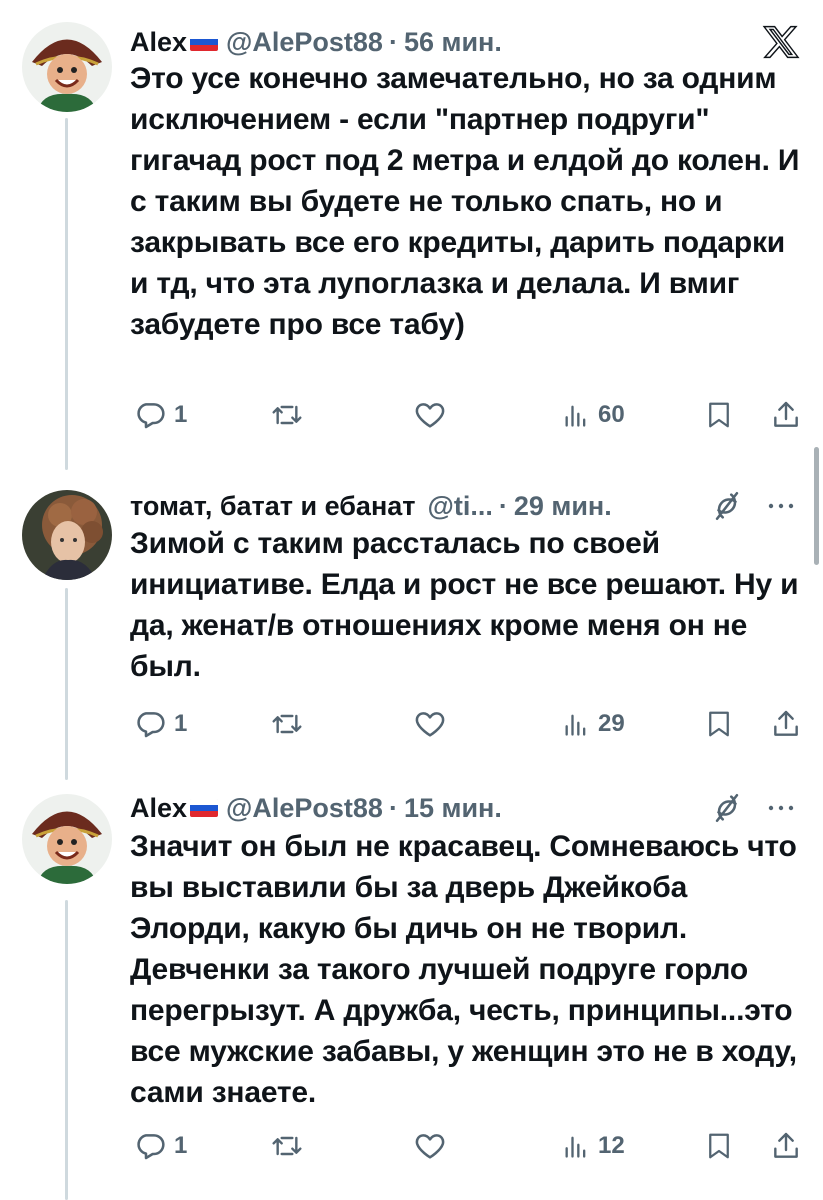 The image size is (823, 1200). I want to click on scrollbar, so click(816, 506).